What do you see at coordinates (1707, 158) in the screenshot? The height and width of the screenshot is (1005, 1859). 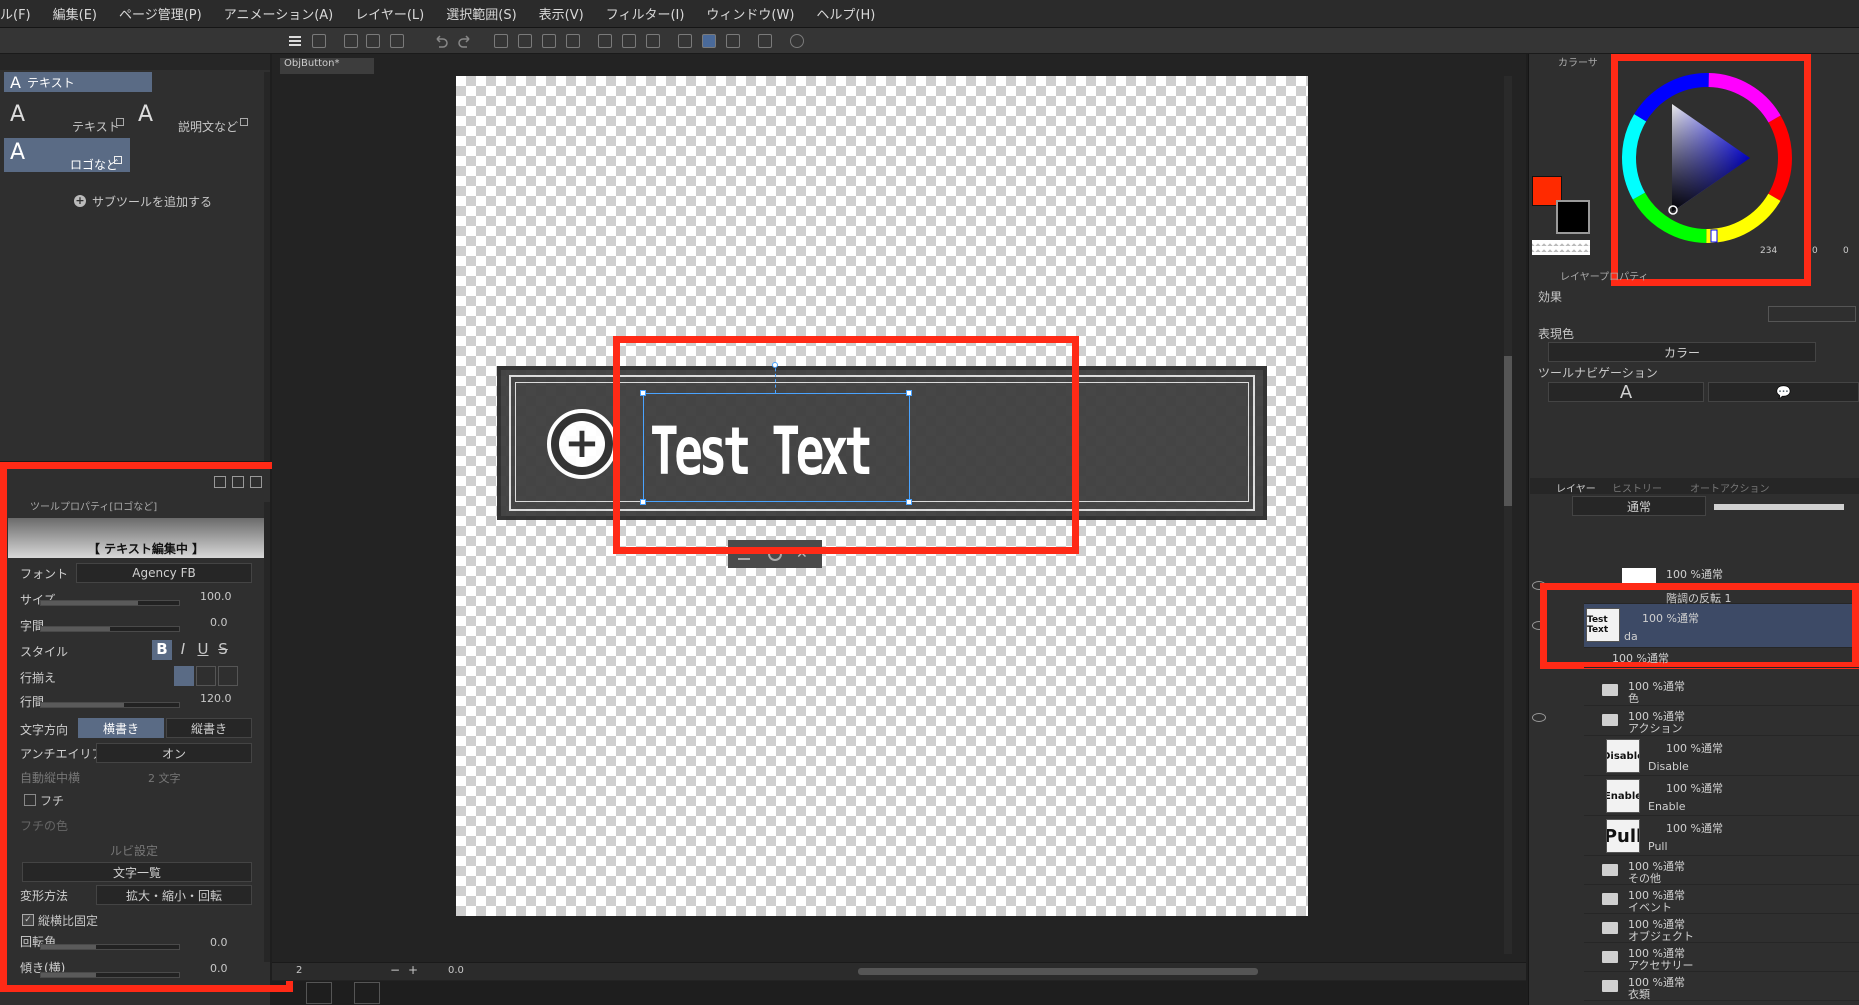 I see `color-wheel` at bounding box center [1707, 158].